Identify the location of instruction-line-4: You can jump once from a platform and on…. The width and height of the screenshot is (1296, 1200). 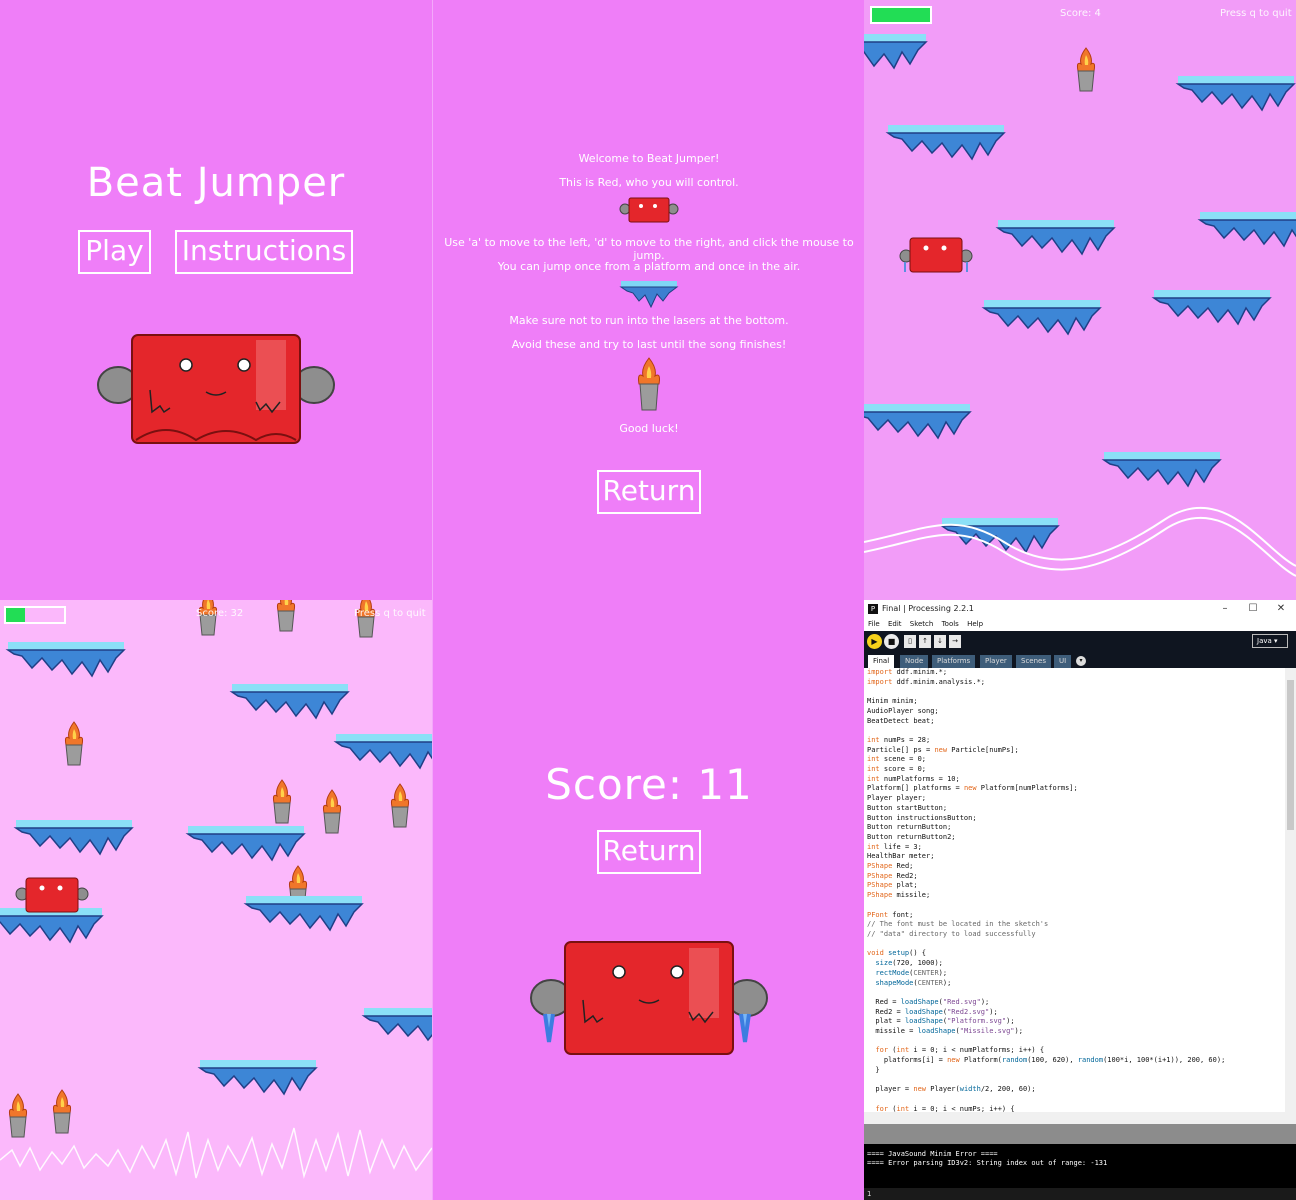
(649, 266).